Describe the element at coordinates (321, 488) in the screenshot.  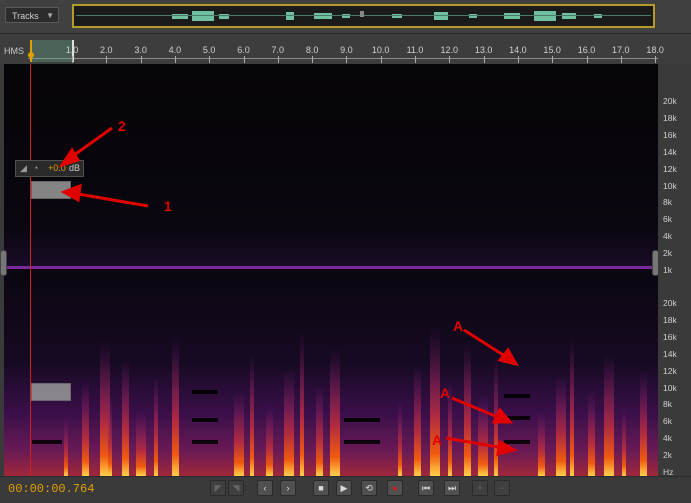
I see `stop-button: ■` at that location.